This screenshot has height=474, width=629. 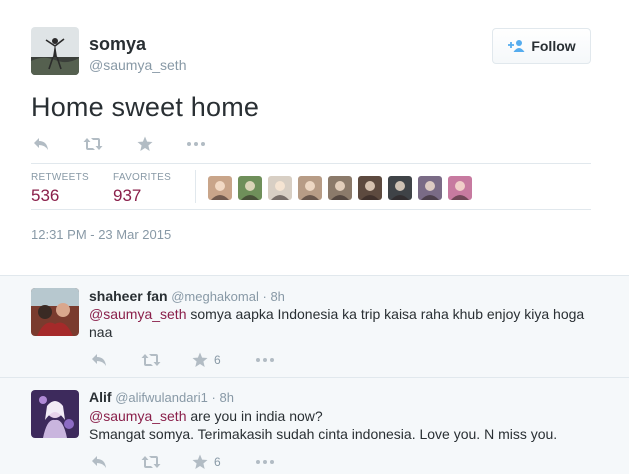 I want to click on author-name: somya, so click(x=117, y=44).